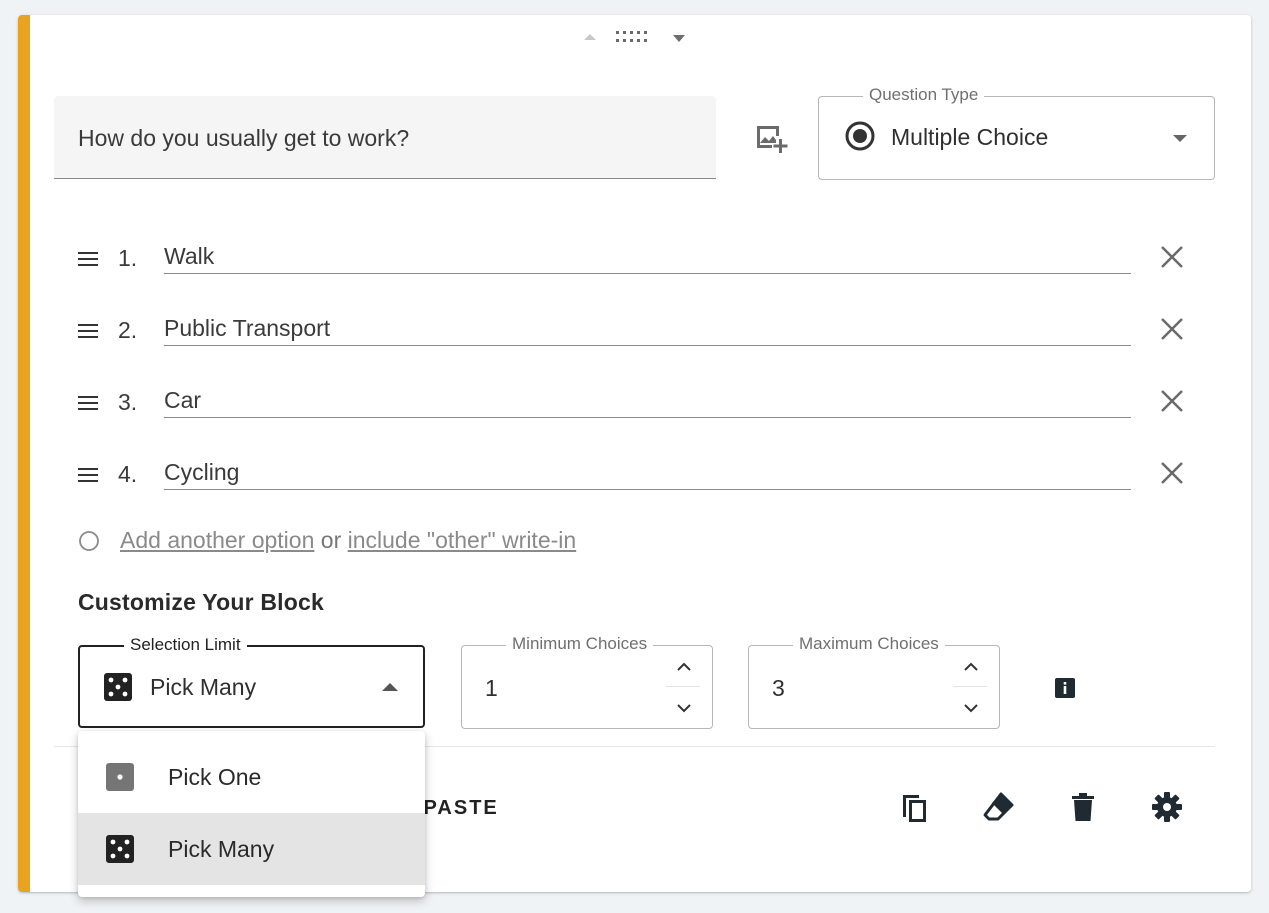 This screenshot has height=913, width=1269. Describe the element at coordinates (128, 474) in the screenshot. I see `option-number: 4.` at that location.